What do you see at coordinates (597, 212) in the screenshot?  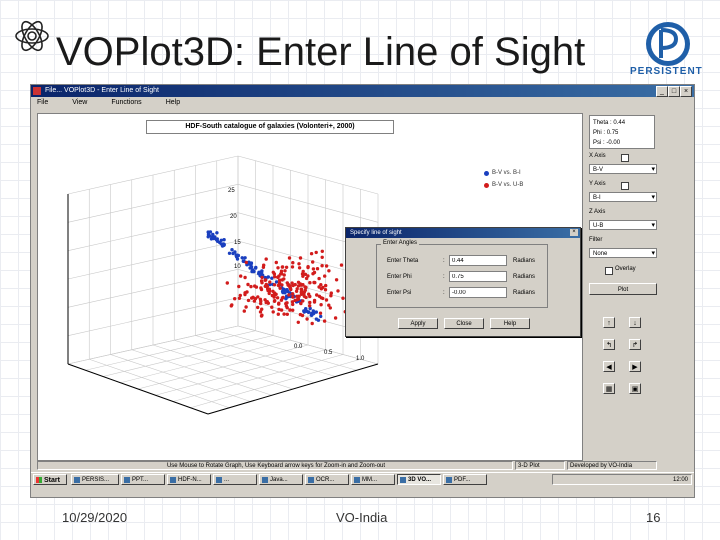 I see `z-axis-label: Z Axis` at bounding box center [597, 212].